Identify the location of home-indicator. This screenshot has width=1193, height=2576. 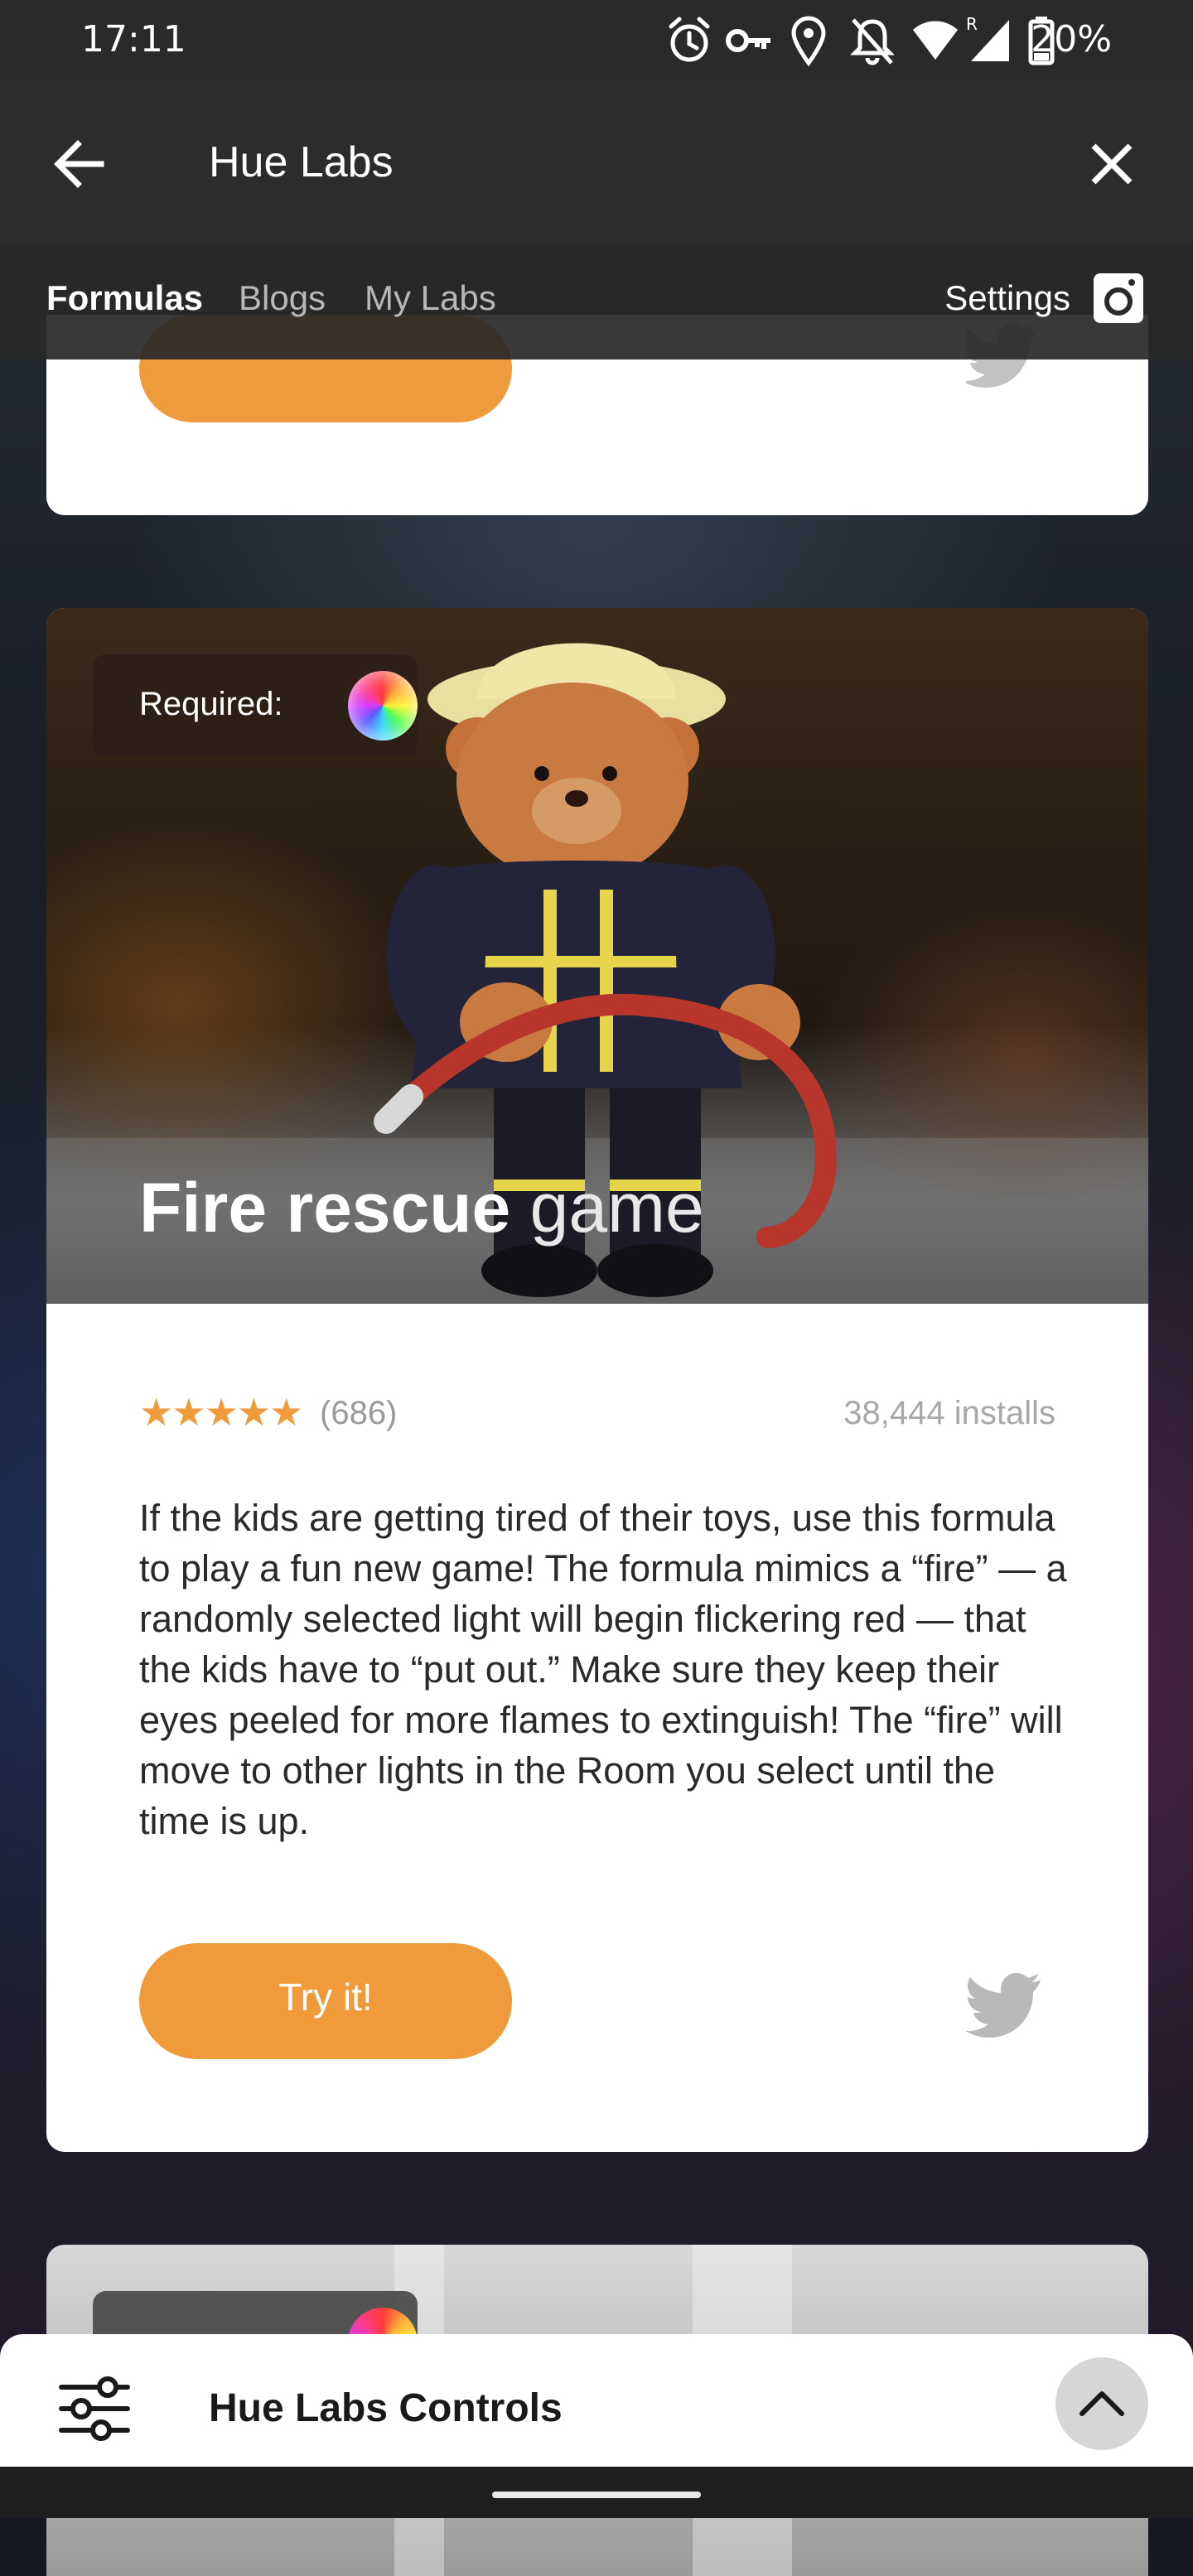
(596, 2495).